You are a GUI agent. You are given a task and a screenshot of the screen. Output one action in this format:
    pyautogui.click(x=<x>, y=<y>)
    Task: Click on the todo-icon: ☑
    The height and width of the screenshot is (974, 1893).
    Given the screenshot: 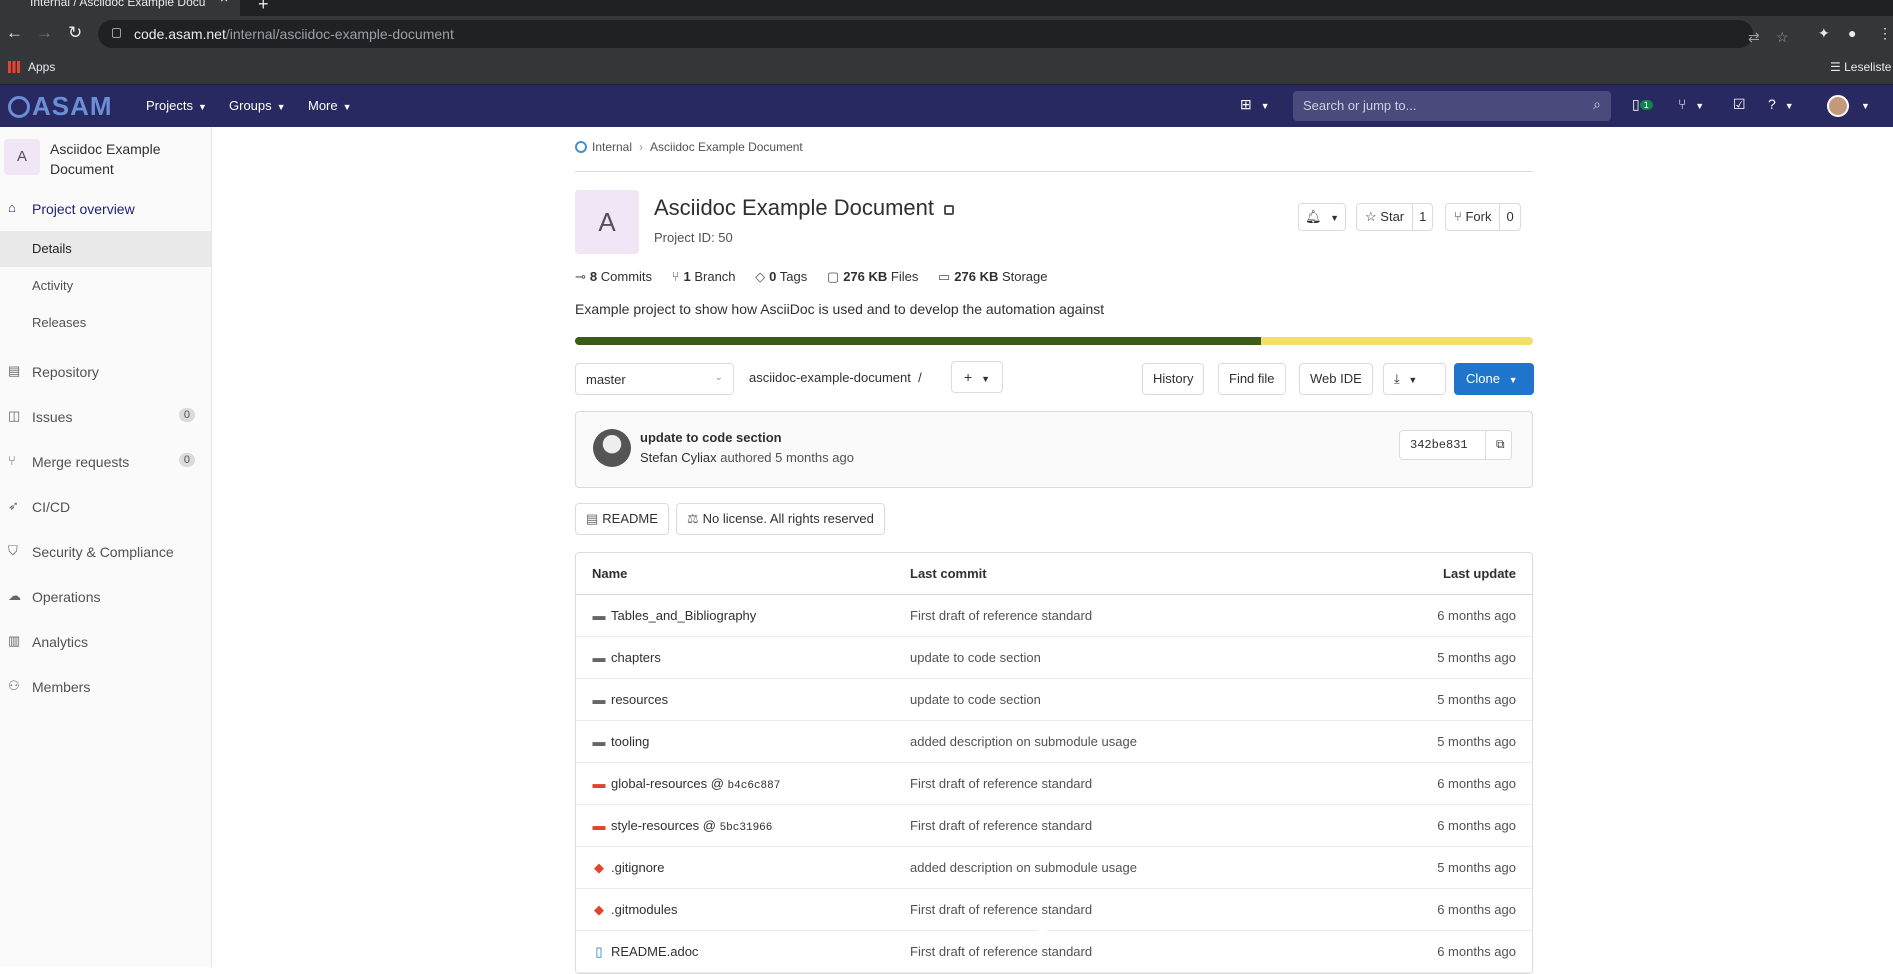 What is the action you would take?
    pyautogui.click(x=1739, y=104)
    